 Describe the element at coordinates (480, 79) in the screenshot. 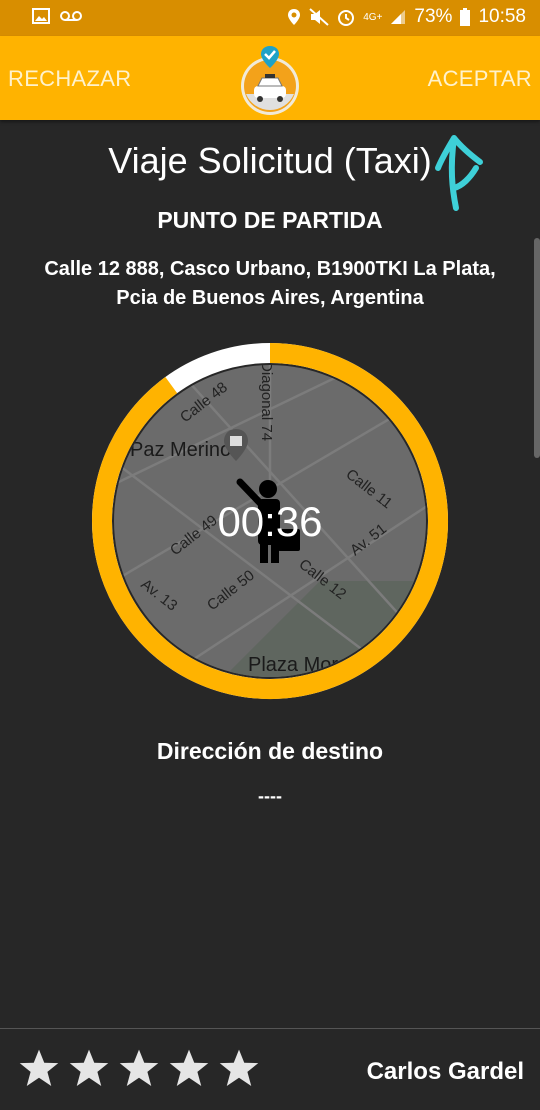

I see `accept-button: ACEPTAR` at that location.